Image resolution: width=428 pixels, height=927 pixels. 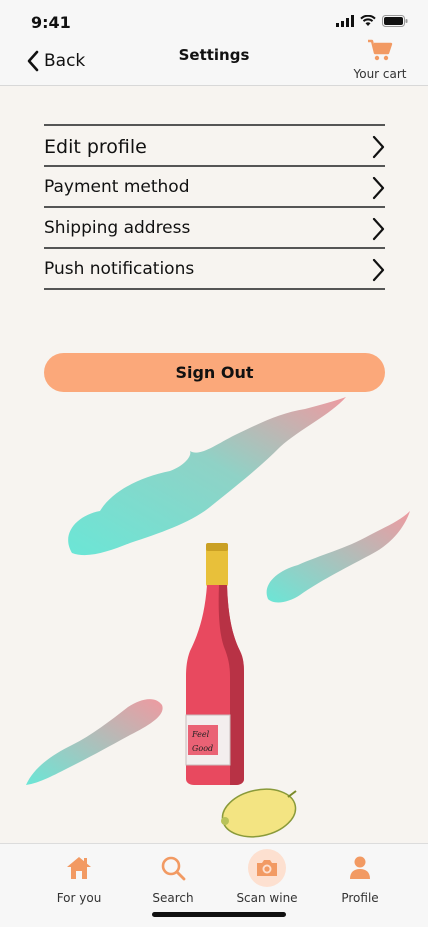 I want to click on tab-label: Search, so click(x=173, y=898).